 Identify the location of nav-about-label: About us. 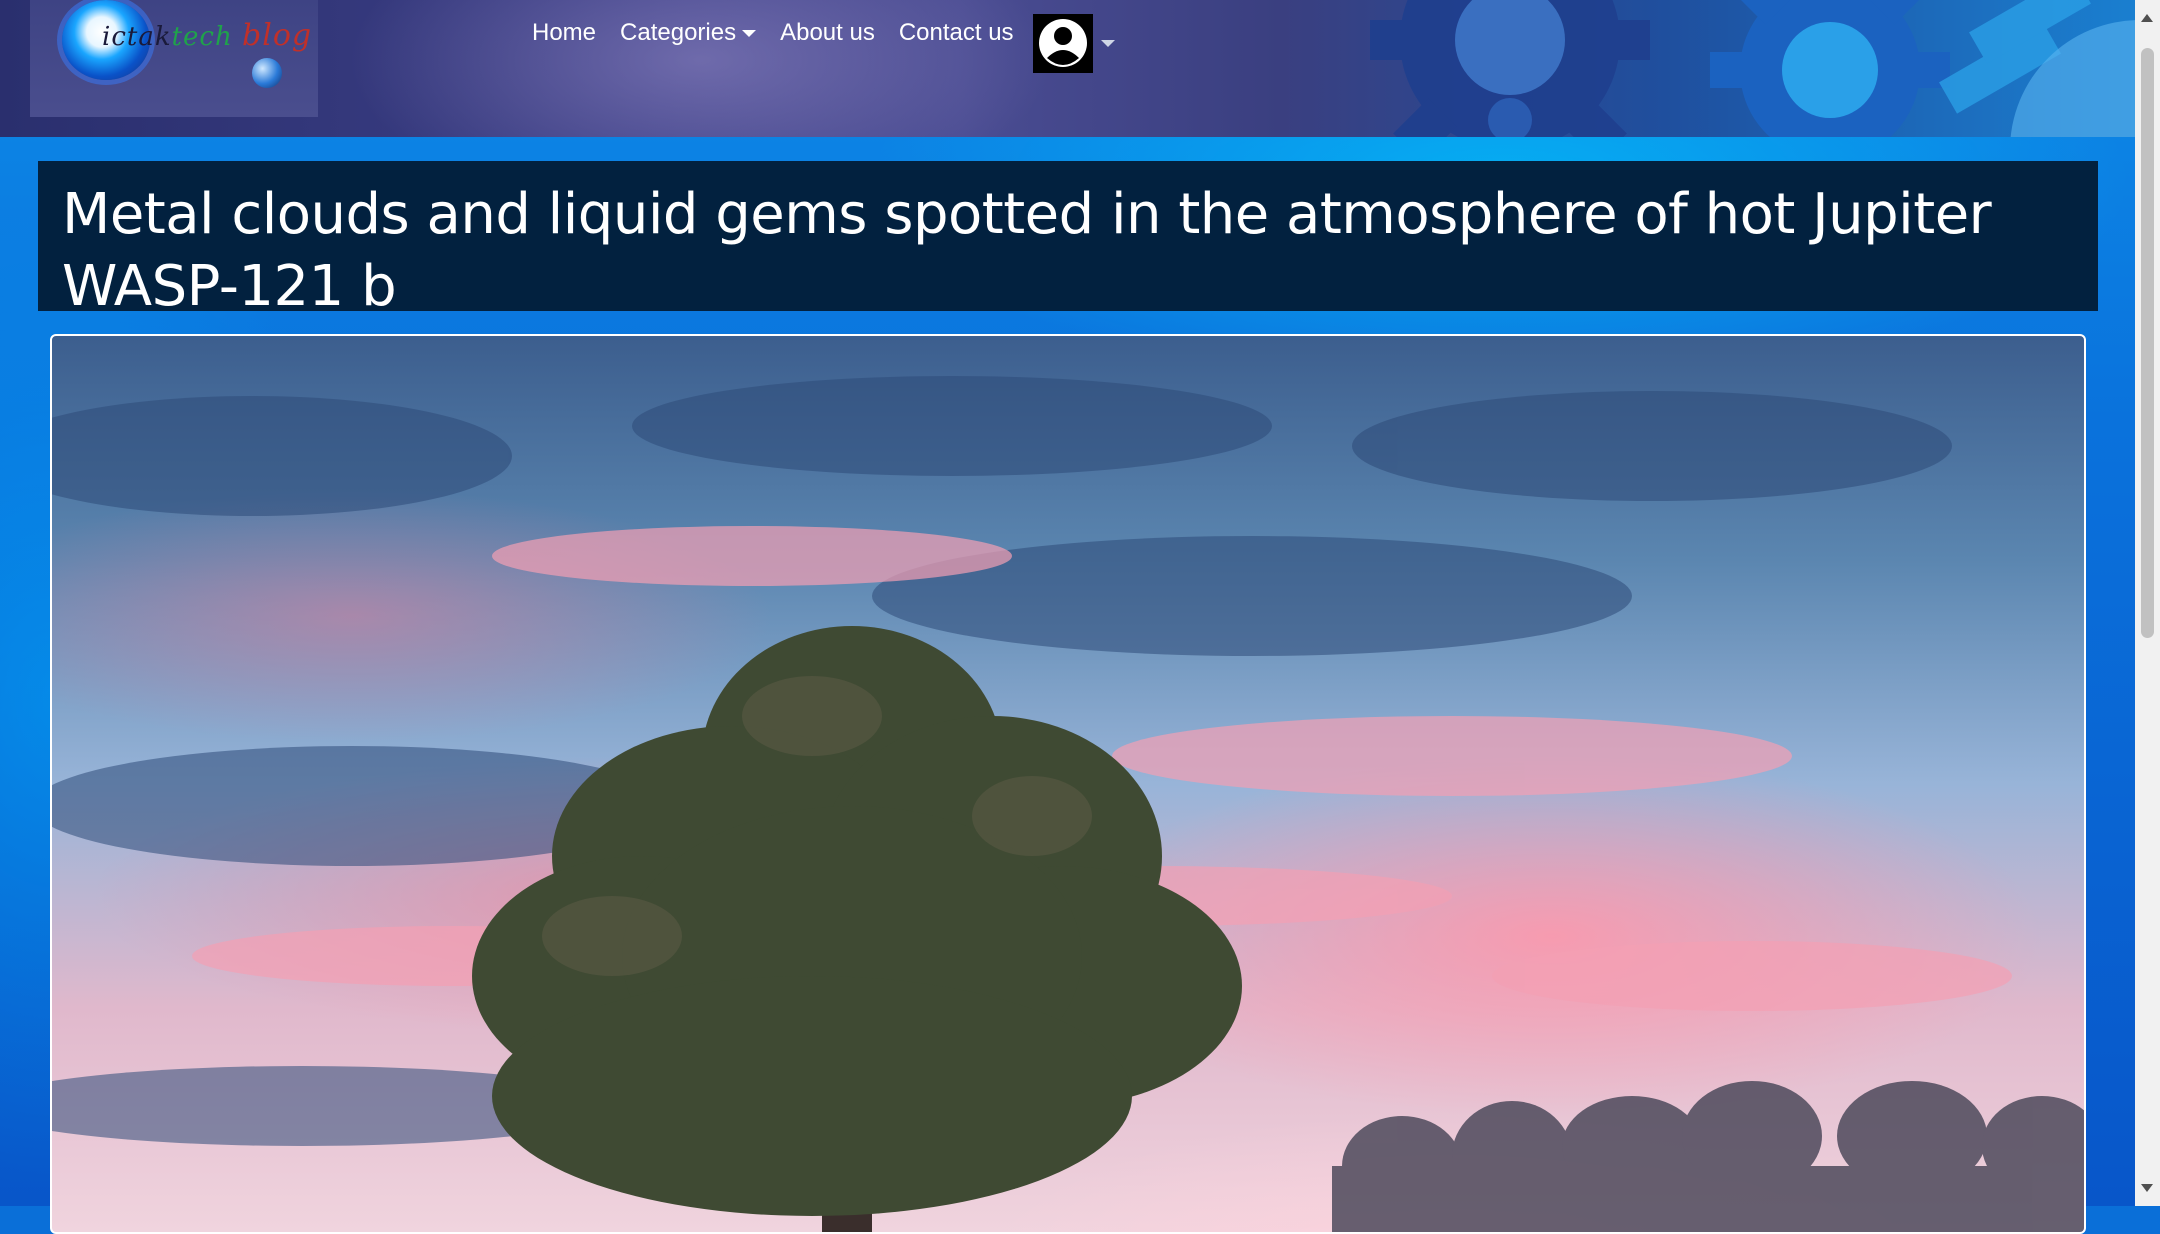
(827, 32).